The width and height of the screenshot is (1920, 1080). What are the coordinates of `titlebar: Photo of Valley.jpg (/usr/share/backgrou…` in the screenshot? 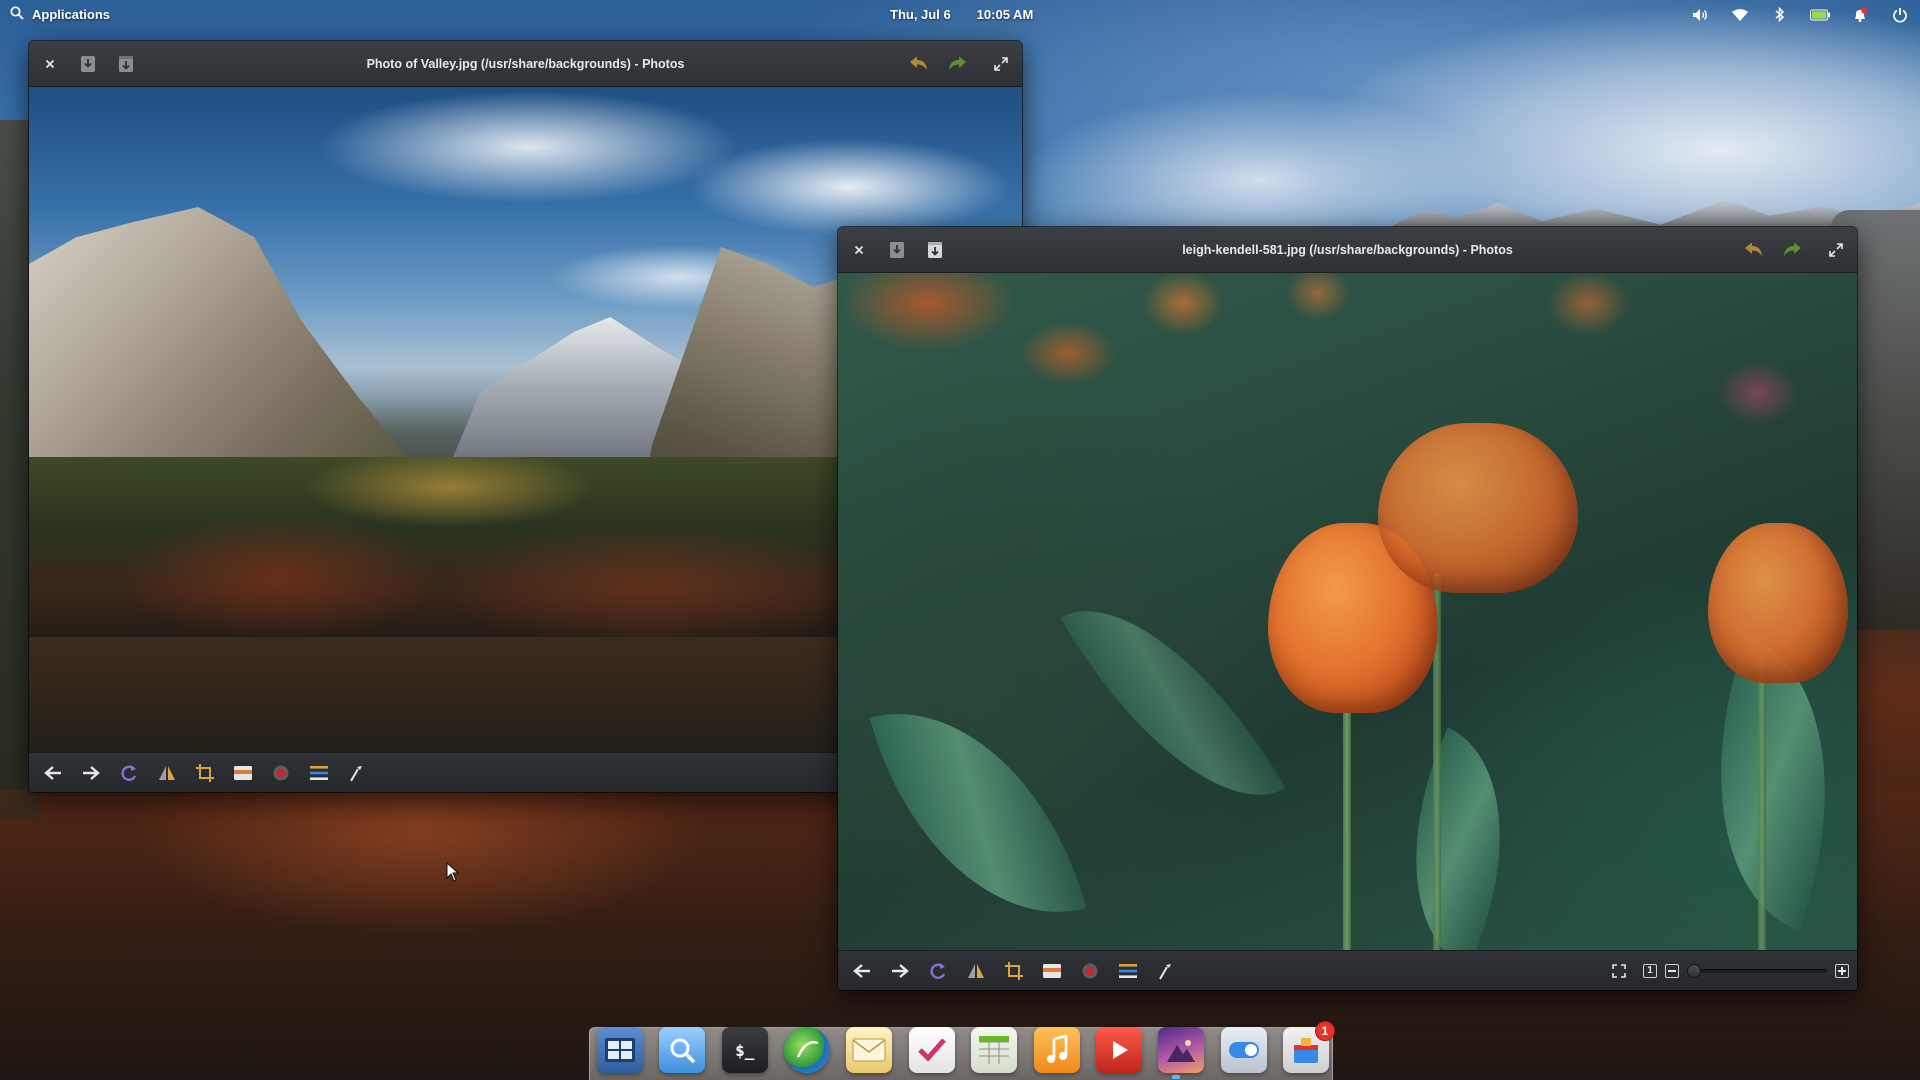 It's located at (525, 64).